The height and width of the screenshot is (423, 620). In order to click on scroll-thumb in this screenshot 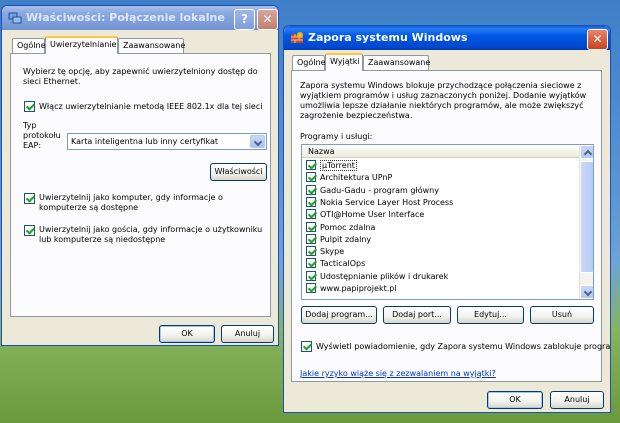, I will do `click(586, 217)`.